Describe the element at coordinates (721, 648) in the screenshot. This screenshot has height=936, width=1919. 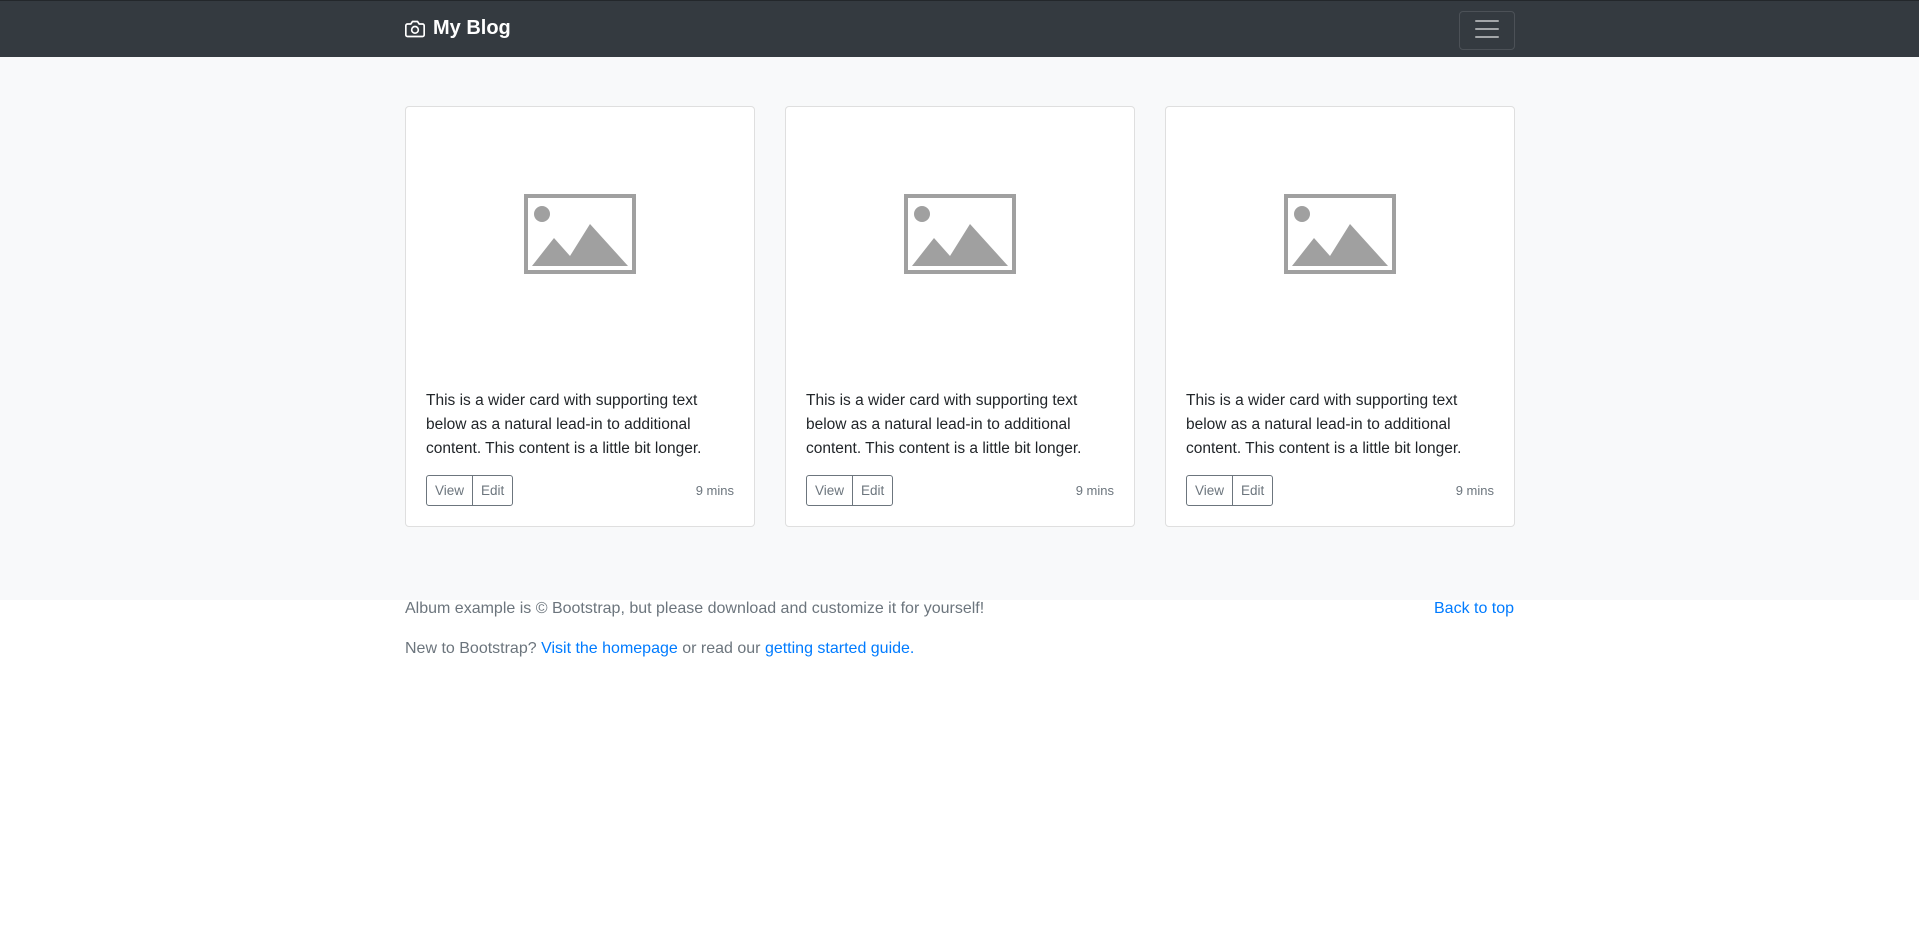
I see `footer-middle-text: or read our` at that location.